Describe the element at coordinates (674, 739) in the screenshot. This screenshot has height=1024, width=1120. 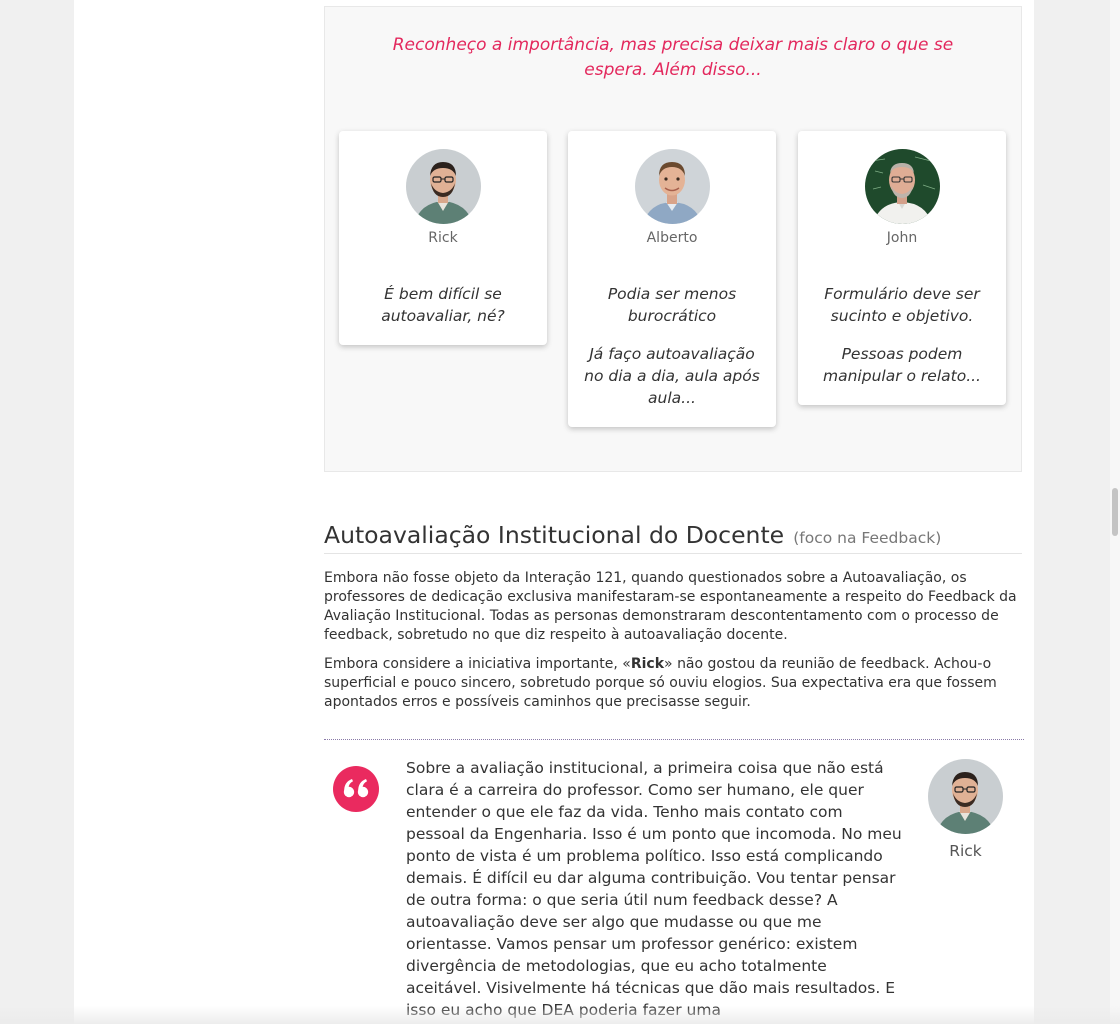
I see `section-divider` at that location.